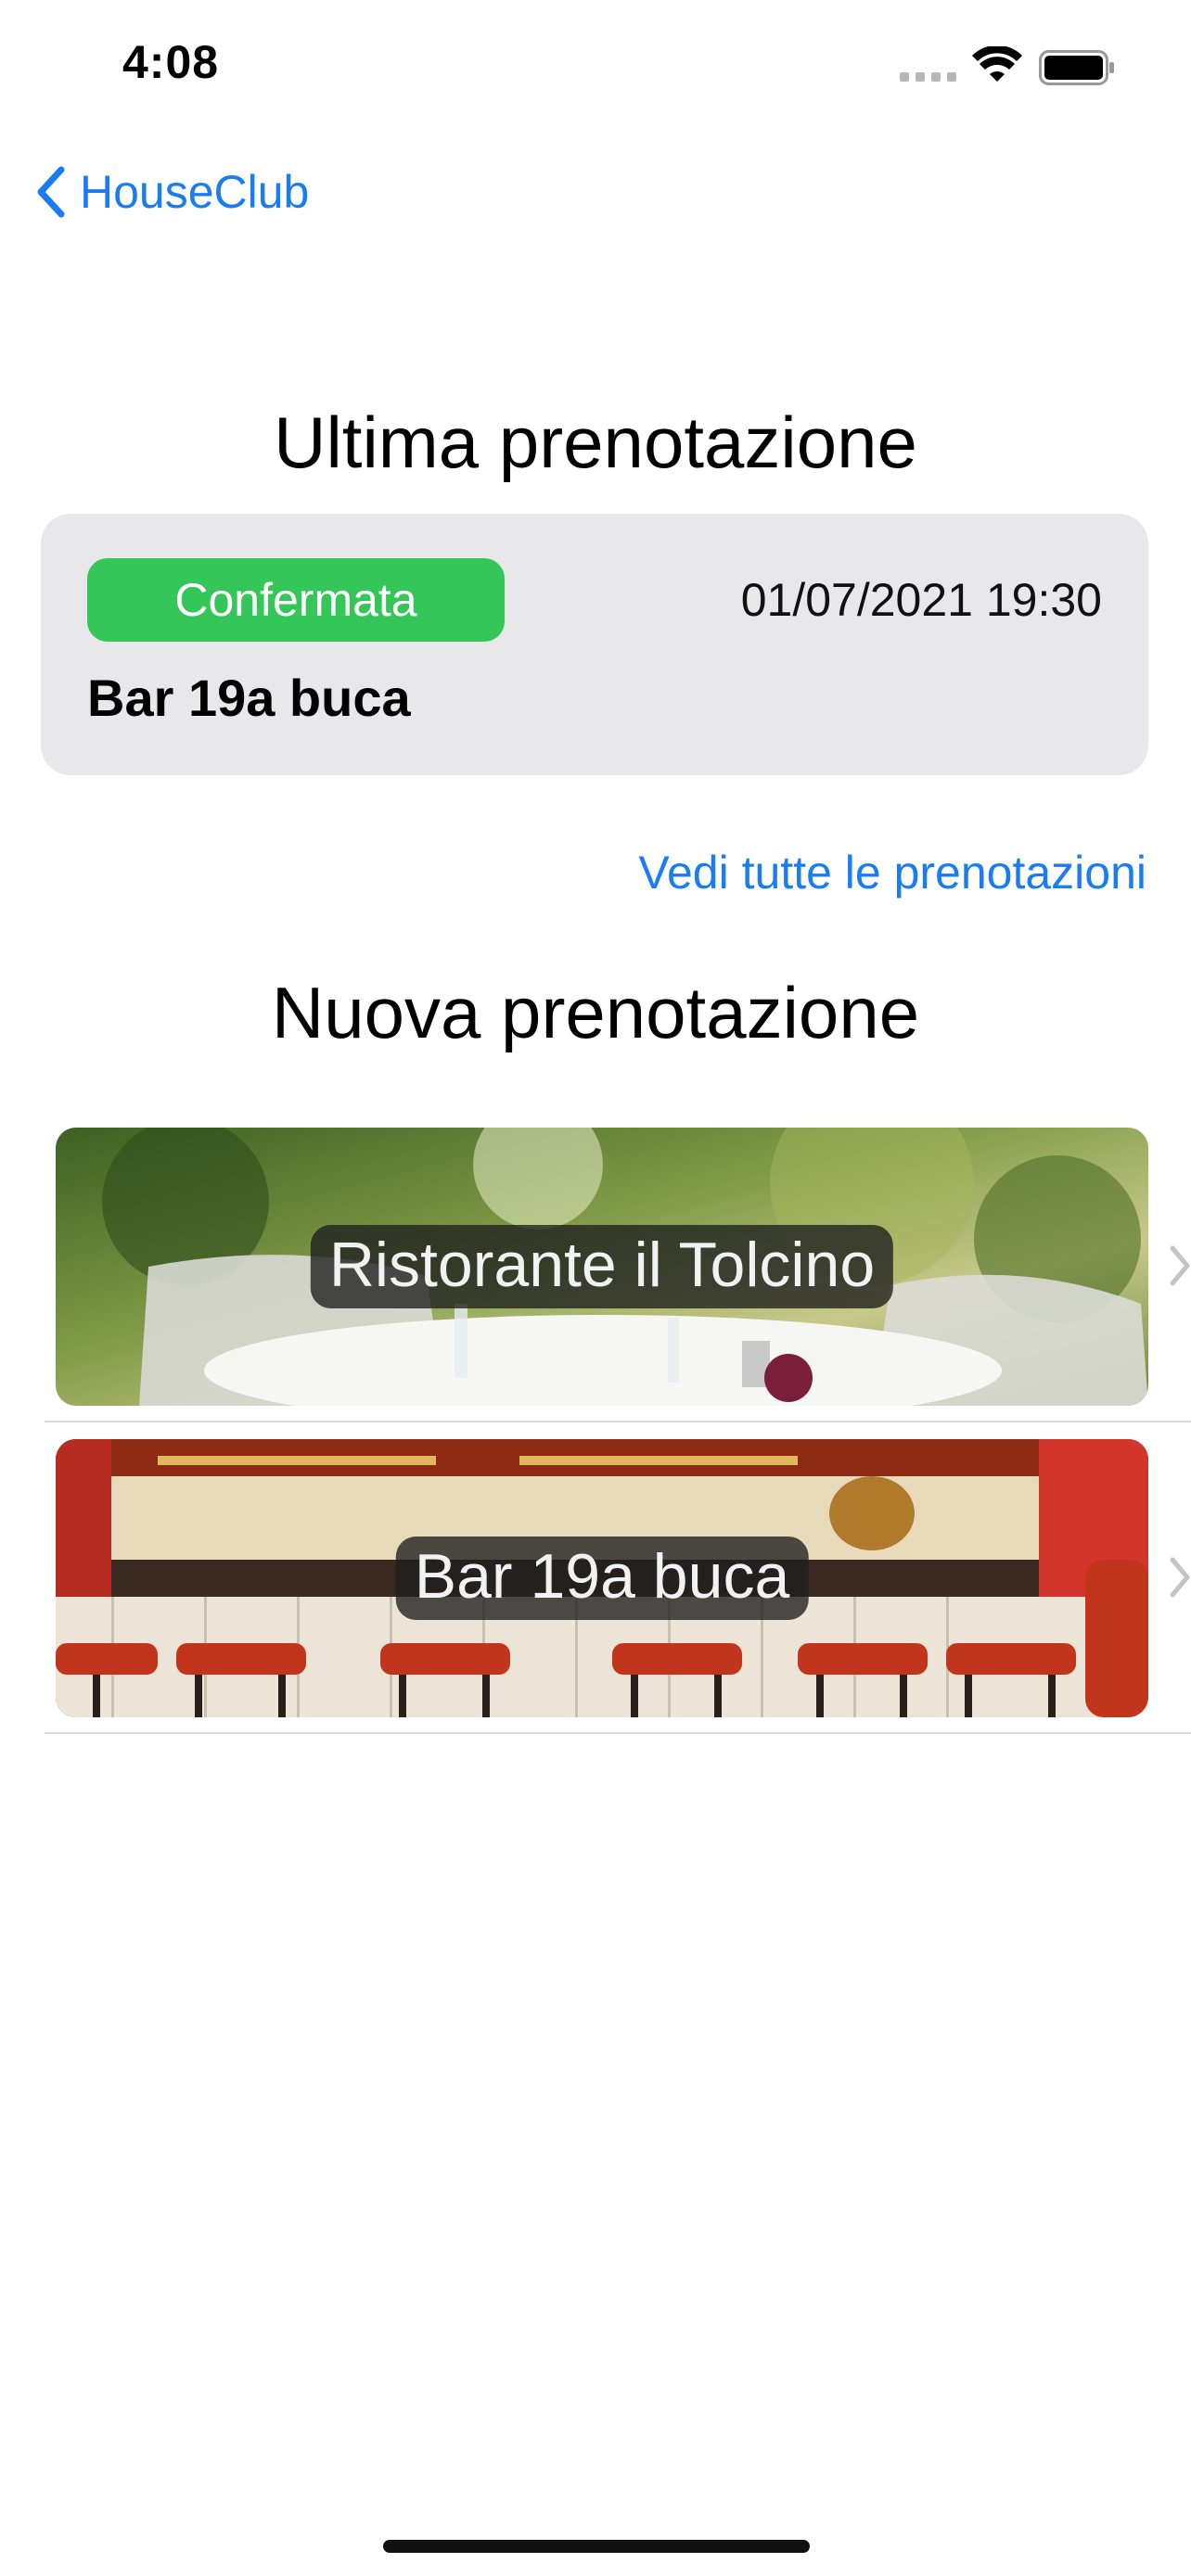 This screenshot has width=1191, height=2576. What do you see at coordinates (595, 442) in the screenshot?
I see `last-reservation-heading: Ultima prenotazione` at bounding box center [595, 442].